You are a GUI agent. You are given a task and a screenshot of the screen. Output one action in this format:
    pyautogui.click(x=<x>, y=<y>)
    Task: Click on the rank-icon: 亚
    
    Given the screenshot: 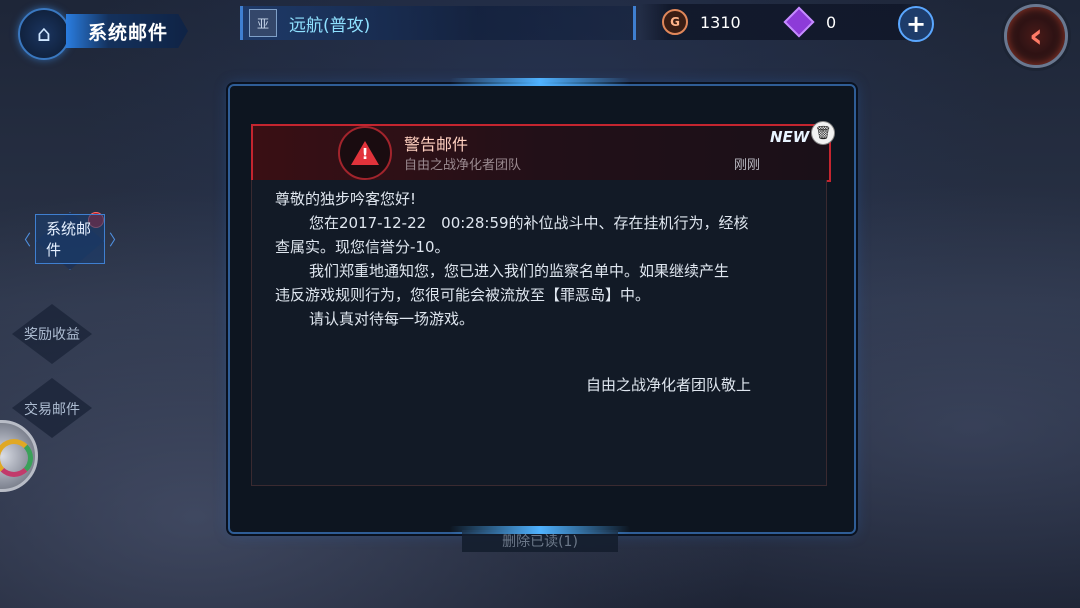 What is the action you would take?
    pyautogui.click(x=263, y=23)
    